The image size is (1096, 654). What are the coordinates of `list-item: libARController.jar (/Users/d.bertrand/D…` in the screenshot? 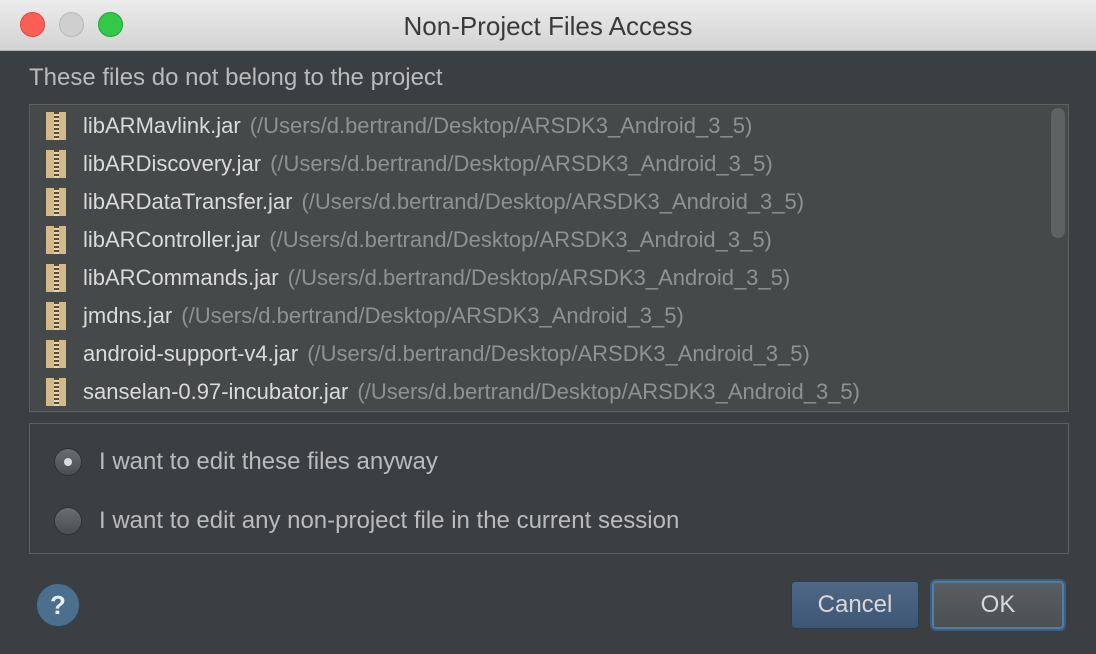 It's located at (409, 240).